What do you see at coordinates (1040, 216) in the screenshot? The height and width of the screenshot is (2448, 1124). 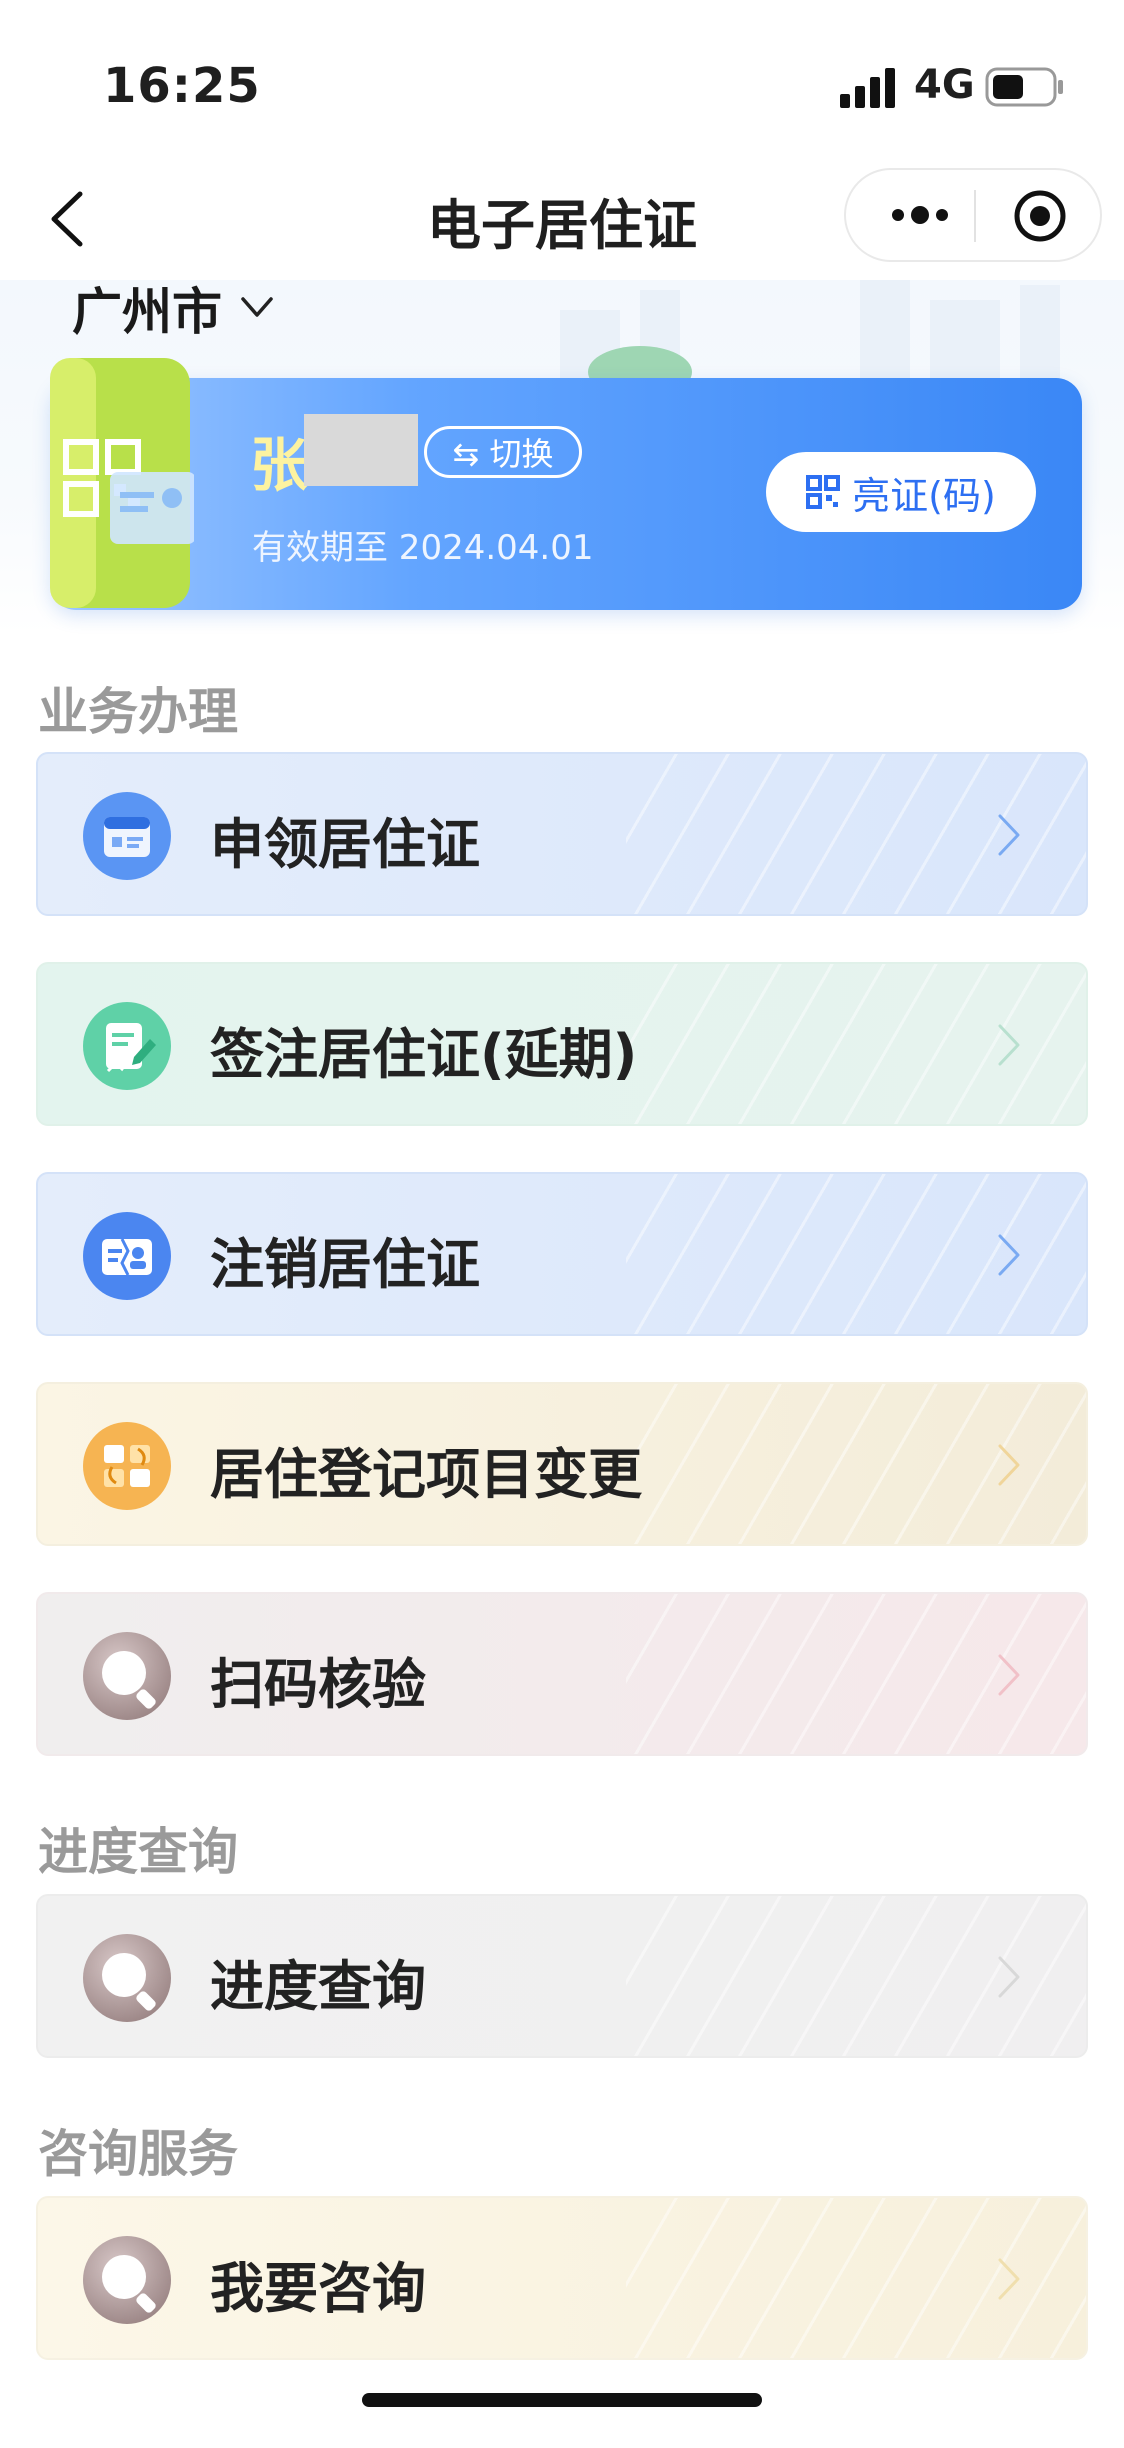 I see `close-target-icon` at bounding box center [1040, 216].